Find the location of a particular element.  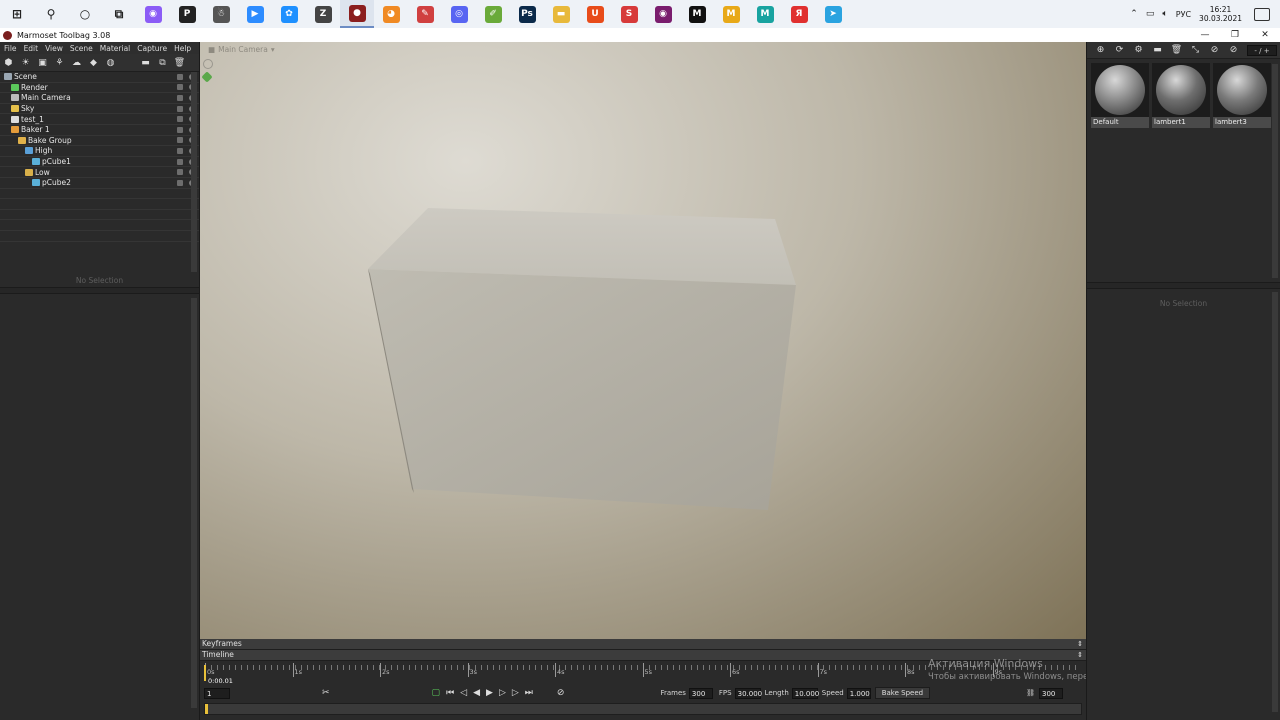

material-swatch: lambert3 is located at coordinates (1242, 95).